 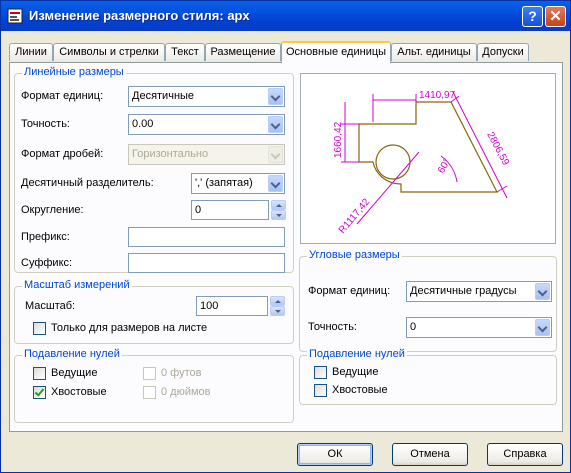 I want to click on zero-suppression-angular-group: Подавление нулей Ведущие Хвостовые, so click(x=428, y=376).